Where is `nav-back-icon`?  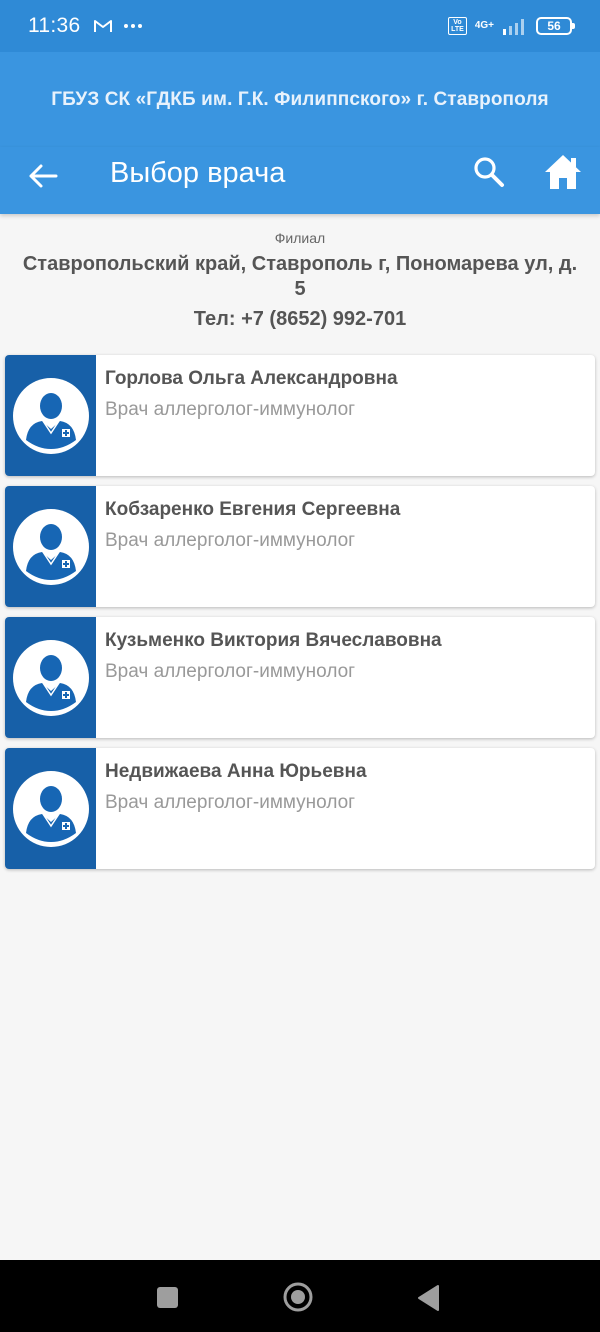 nav-back-icon is located at coordinates (428, 1298).